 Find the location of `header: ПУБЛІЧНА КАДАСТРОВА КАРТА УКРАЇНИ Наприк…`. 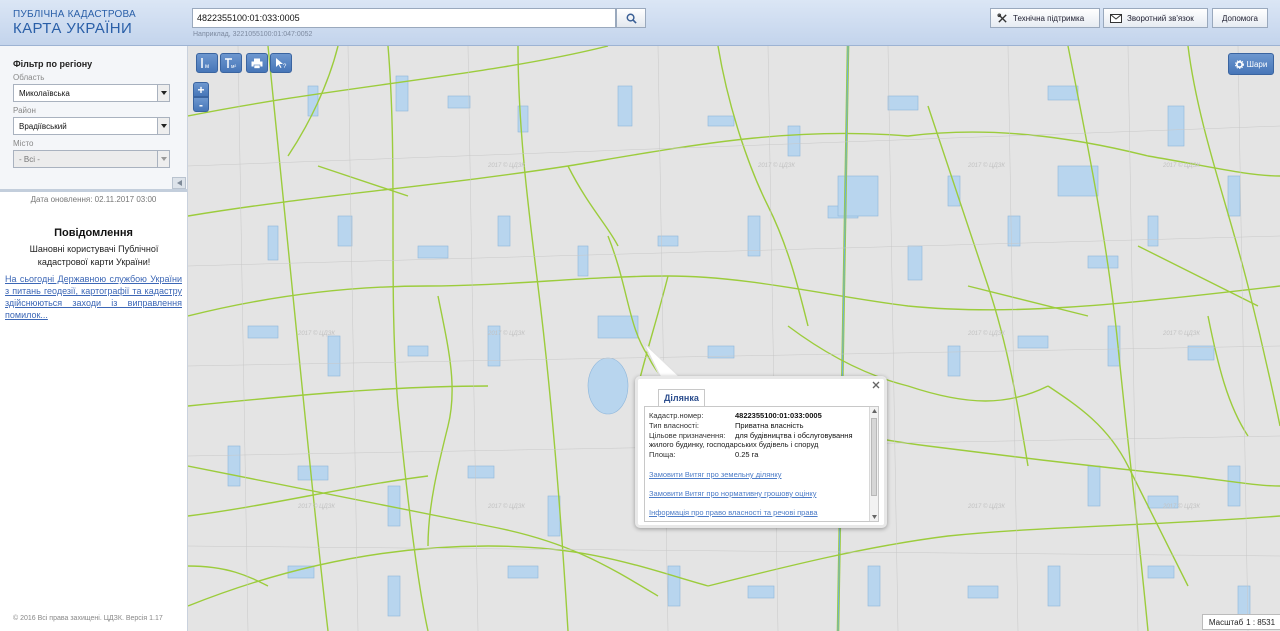

header: ПУБЛІЧНА КАДАСТРОВА КАРТА УКРАЇНИ Наприк… is located at coordinates (640, 23).